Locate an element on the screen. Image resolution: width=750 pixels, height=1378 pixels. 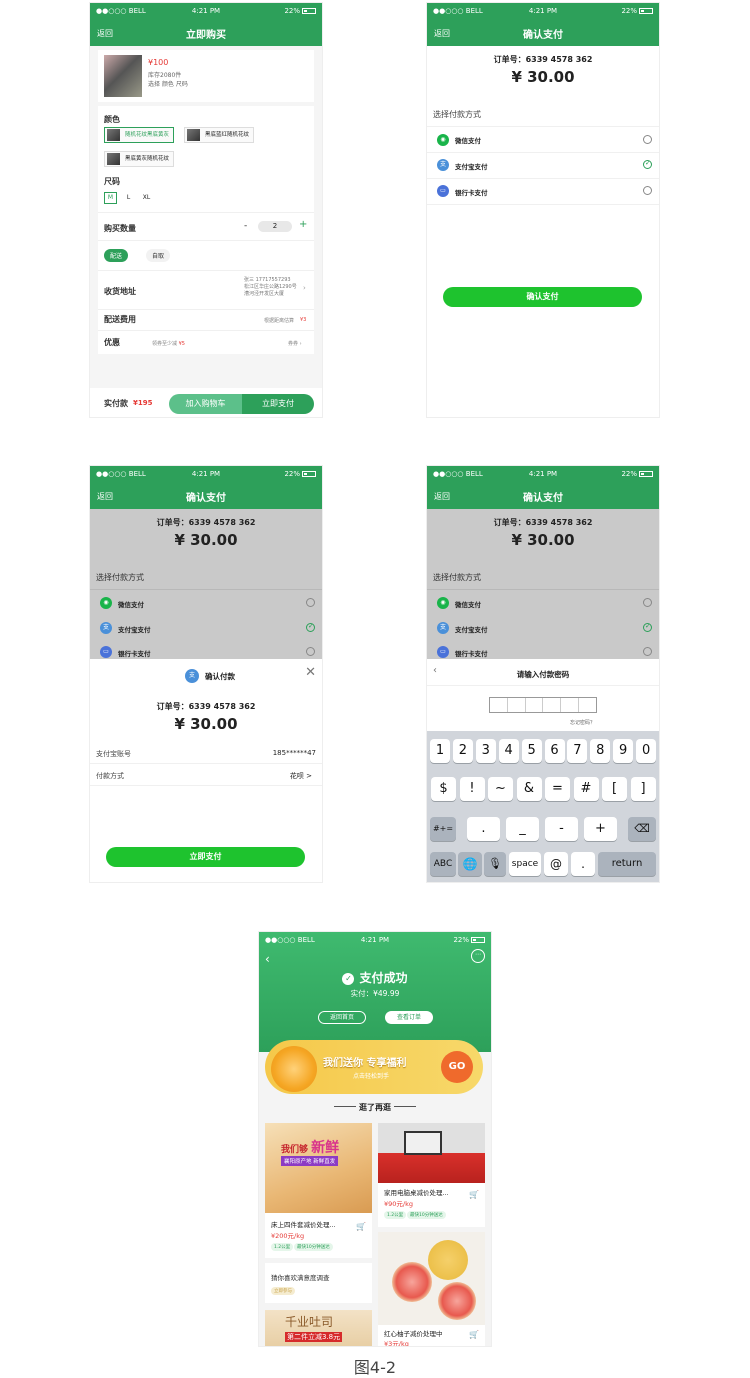
key-symbol: & is located at coordinates (529, 789).